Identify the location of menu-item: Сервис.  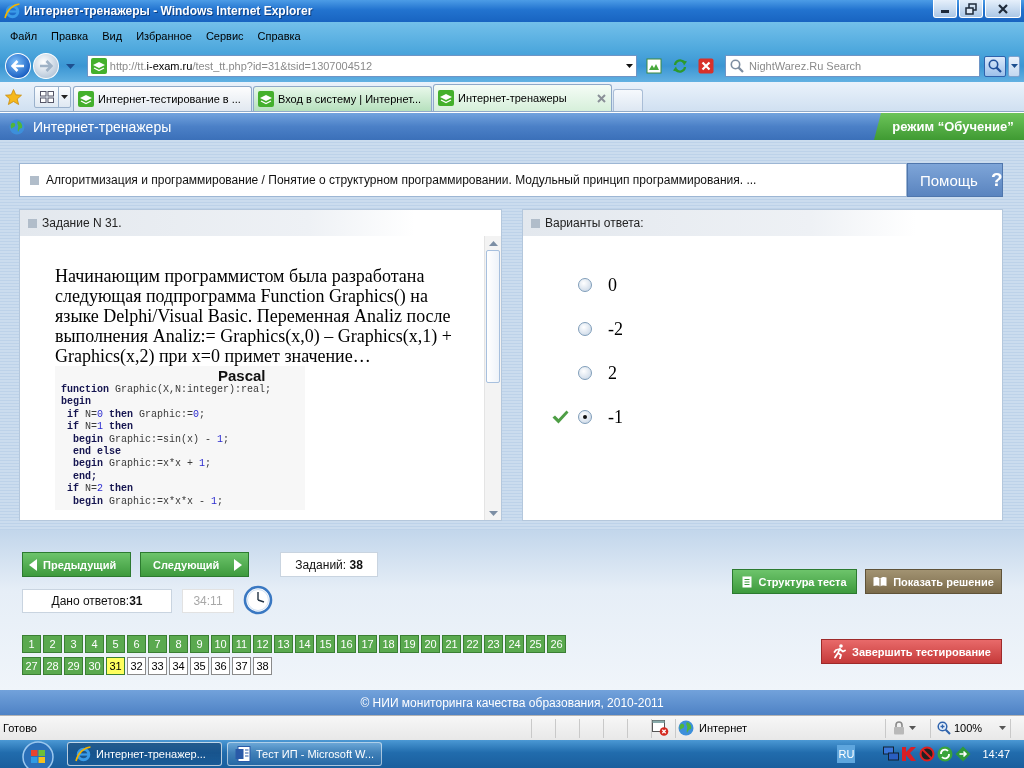
(224, 36).